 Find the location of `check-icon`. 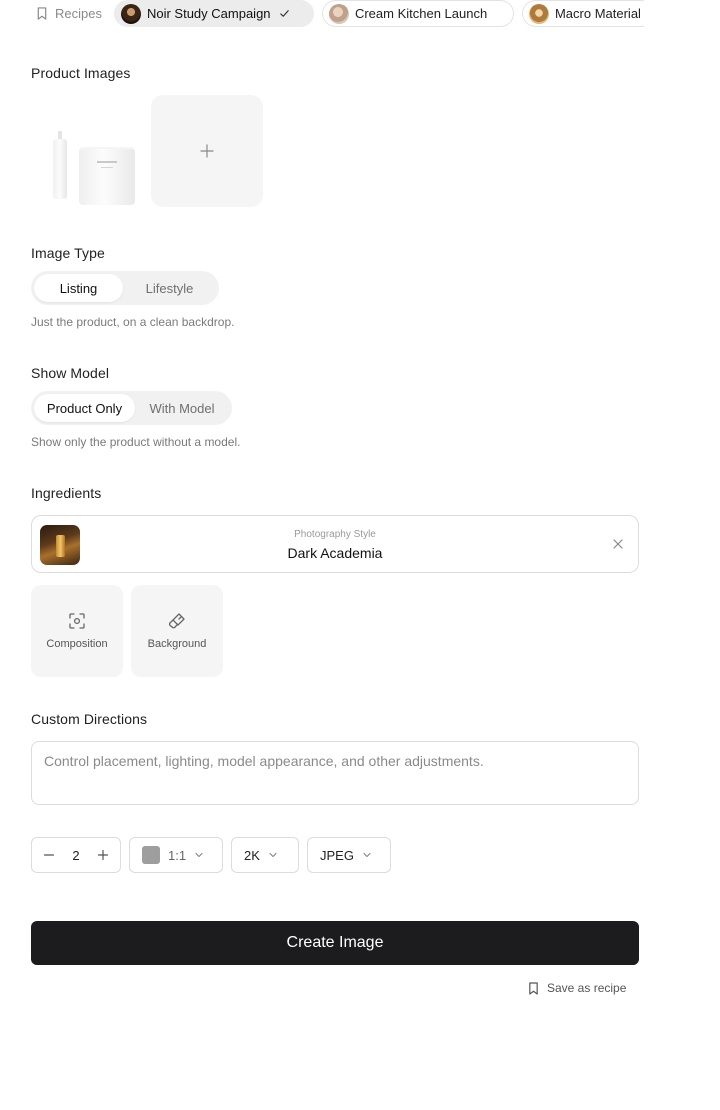

check-icon is located at coordinates (284, 13).